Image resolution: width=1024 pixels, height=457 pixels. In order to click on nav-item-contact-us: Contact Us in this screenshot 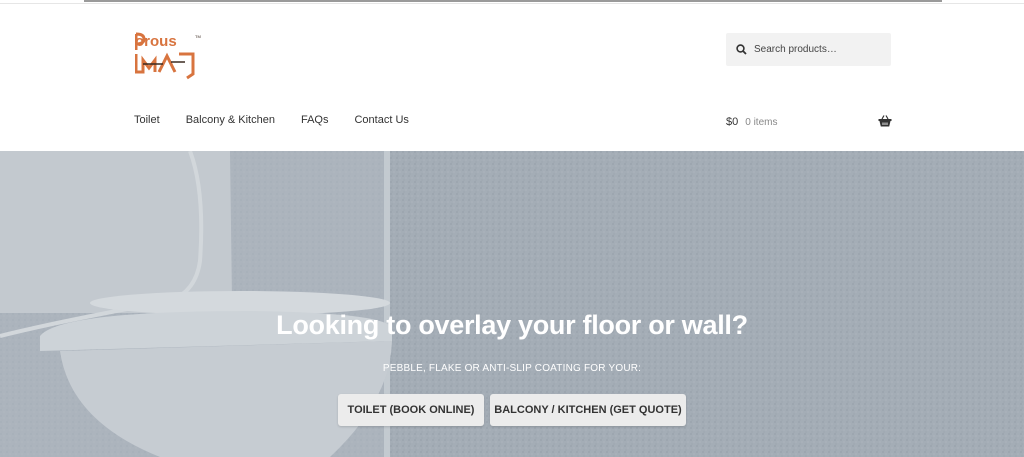, I will do `click(381, 120)`.